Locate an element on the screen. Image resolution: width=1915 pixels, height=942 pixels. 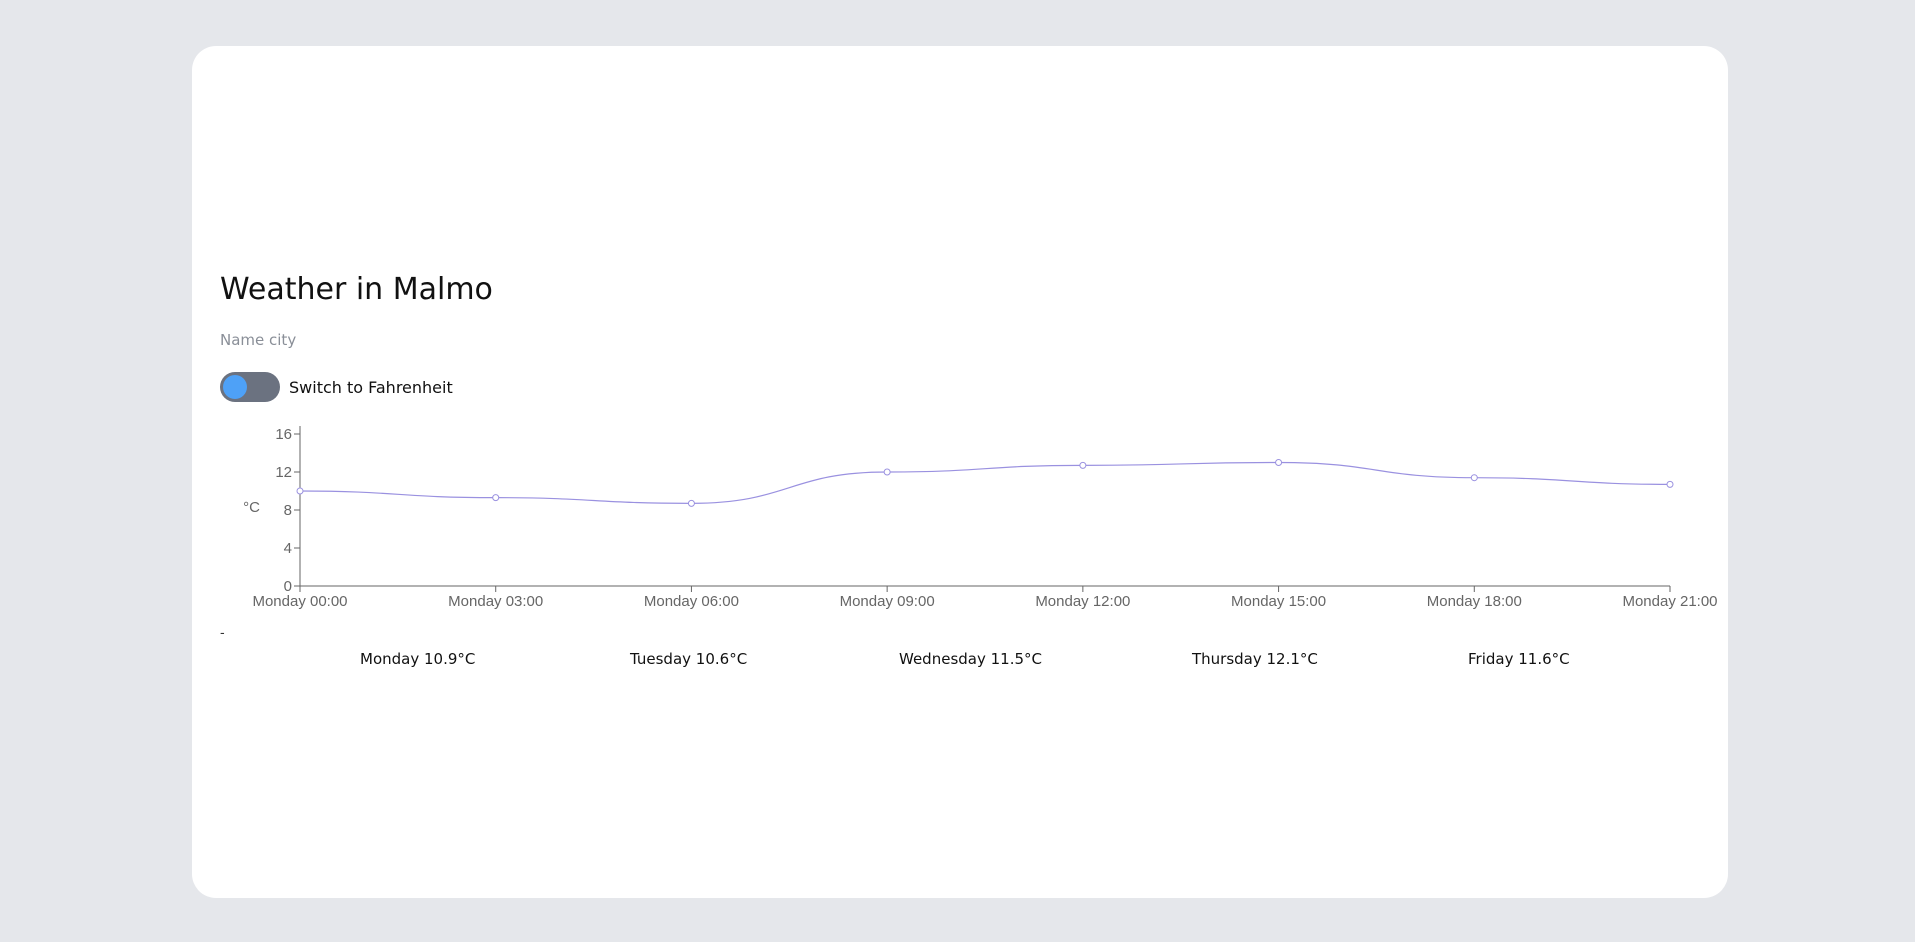
x-tick-label: Monday 18:00 is located at coordinates (1474, 601).